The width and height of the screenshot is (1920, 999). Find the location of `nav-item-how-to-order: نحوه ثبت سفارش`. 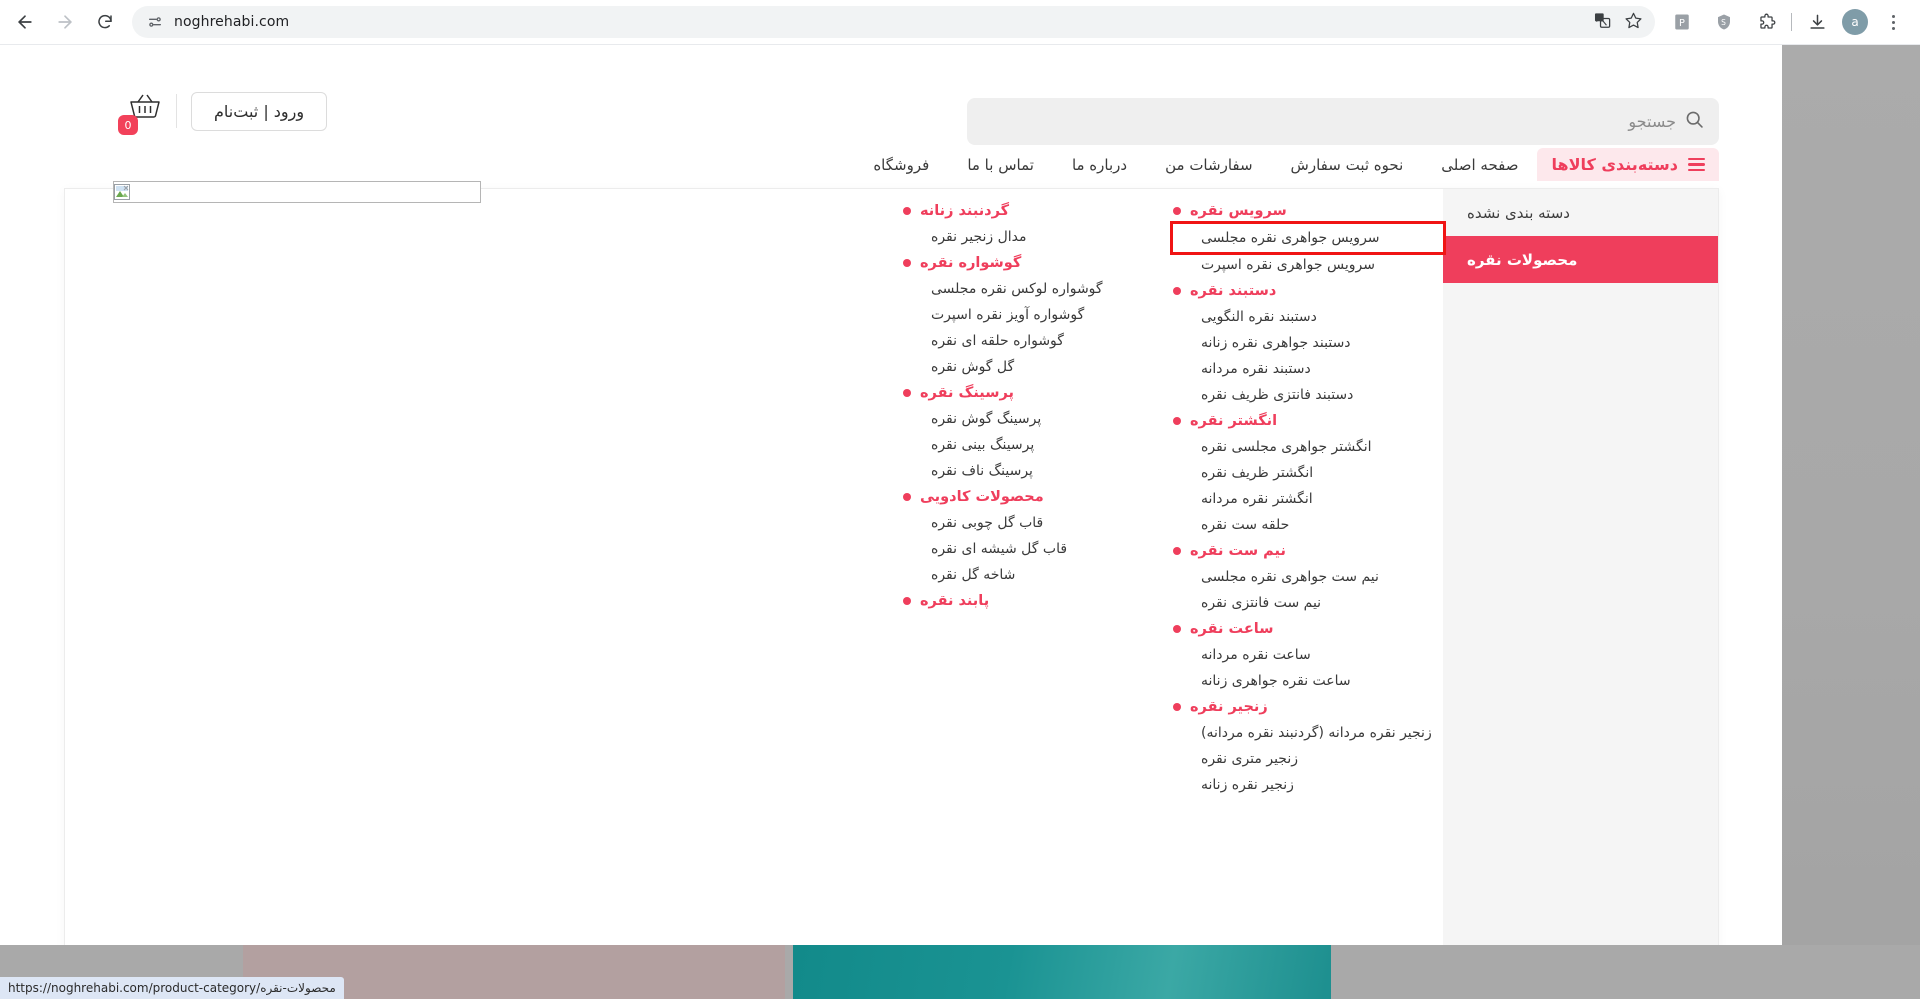

nav-item-how-to-order: نحوه ثبت سفارش is located at coordinates (1347, 165).